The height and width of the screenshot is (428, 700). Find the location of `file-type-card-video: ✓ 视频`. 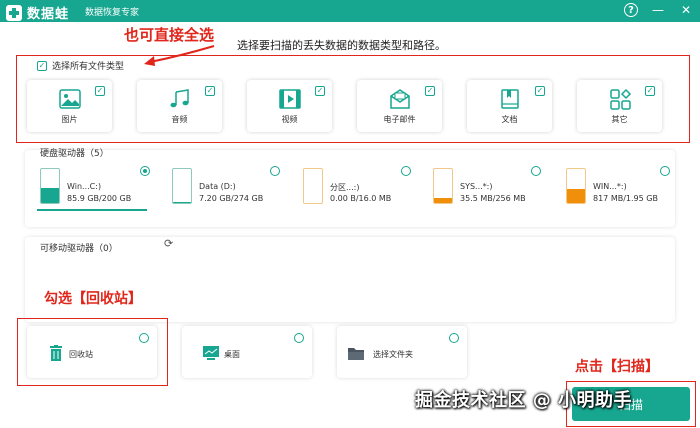

file-type-card-video: ✓ 视频 is located at coordinates (289, 106).